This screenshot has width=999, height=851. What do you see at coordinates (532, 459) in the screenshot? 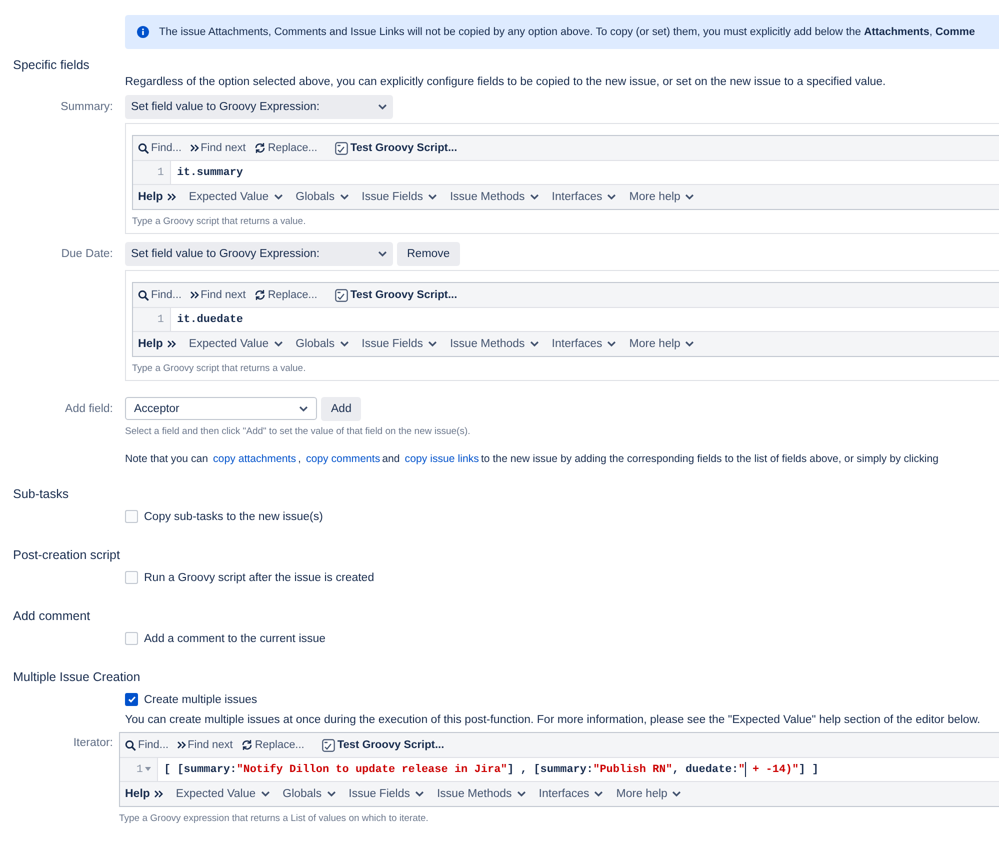
I see `note-text: Note that you can copy attachments , copy comments and copy issue links to the new issue by adding the corresponding fields to the list of fields above, or simply by clicking` at bounding box center [532, 459].